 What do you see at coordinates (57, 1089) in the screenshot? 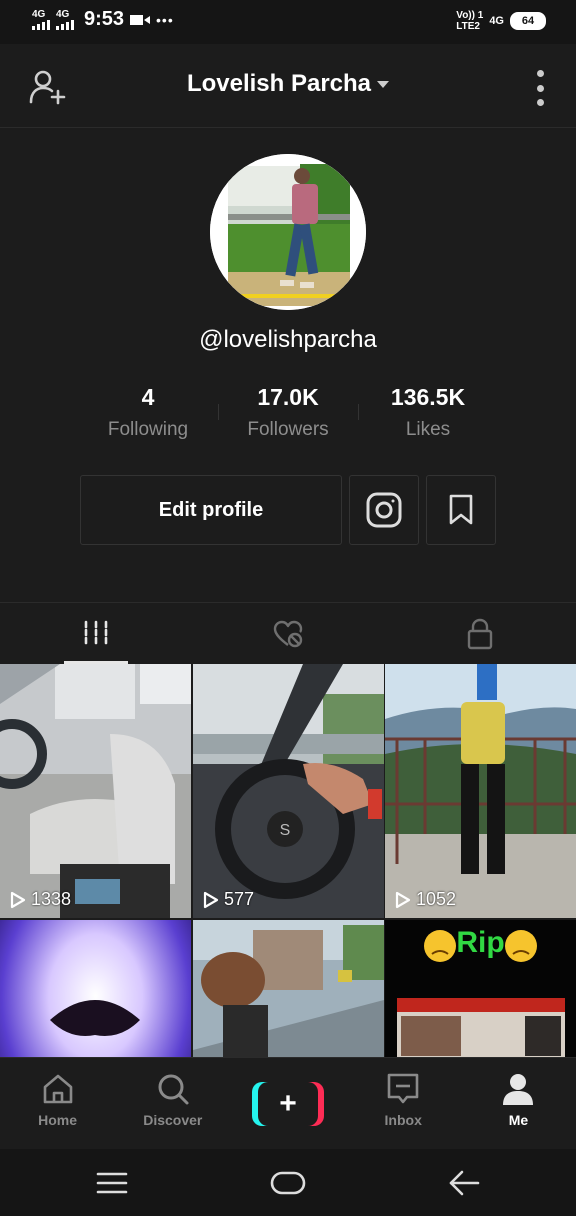
I see `home-icon` at bounding box center [57, 1089].